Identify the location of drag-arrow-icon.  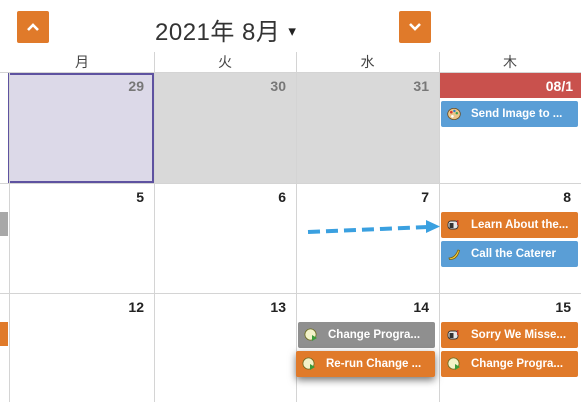
(373, 227).